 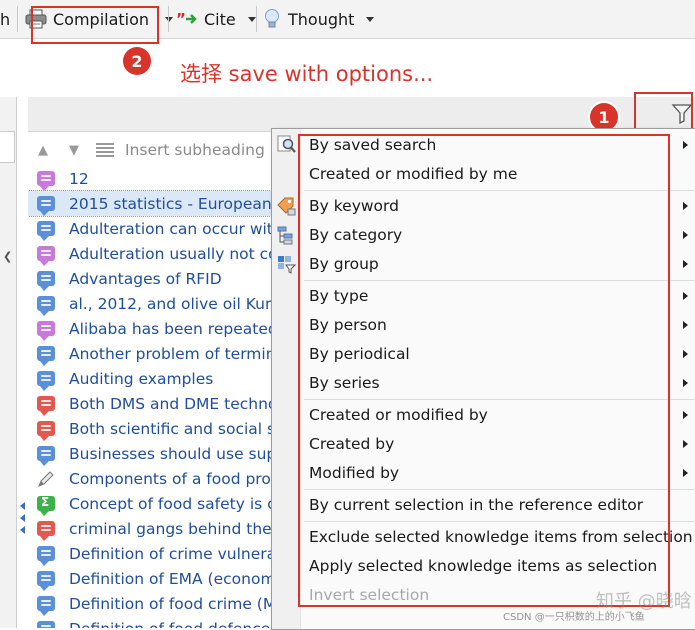 I want to click on left-panel-edge, so click(x=8, y=362).